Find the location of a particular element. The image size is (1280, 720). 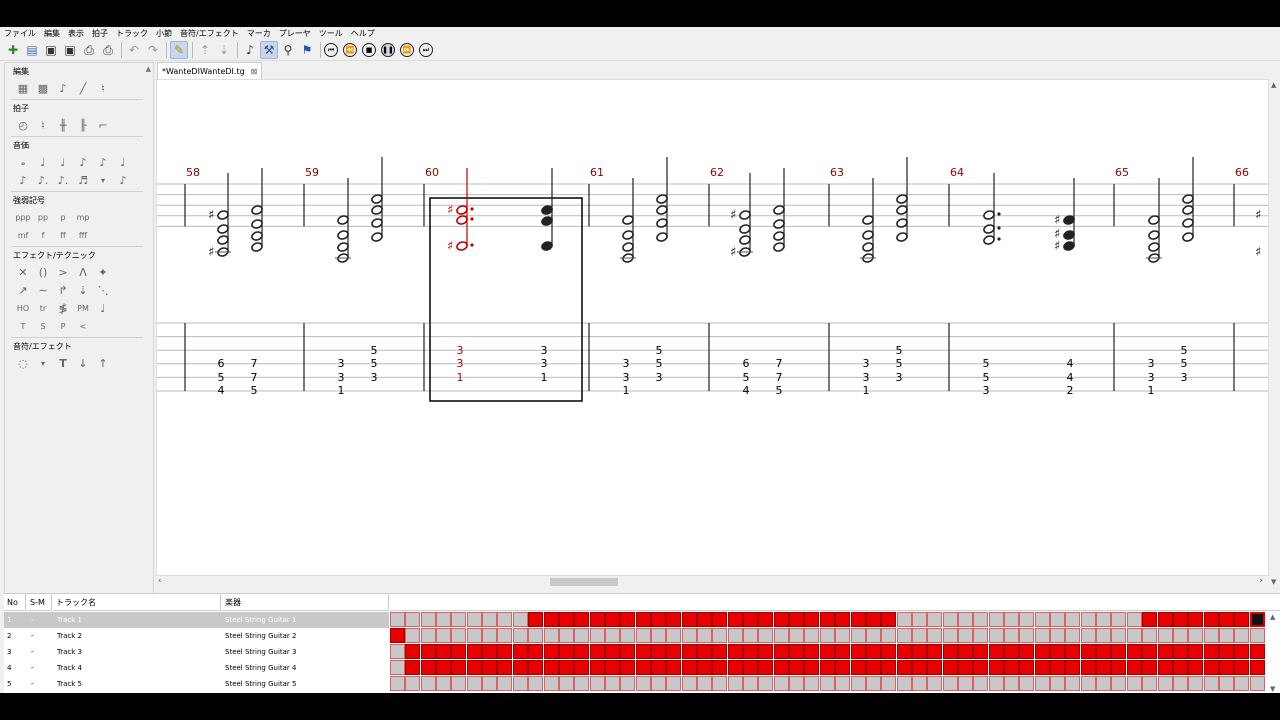

palm-mute-icon: PM is located at coordinates (83, 308).